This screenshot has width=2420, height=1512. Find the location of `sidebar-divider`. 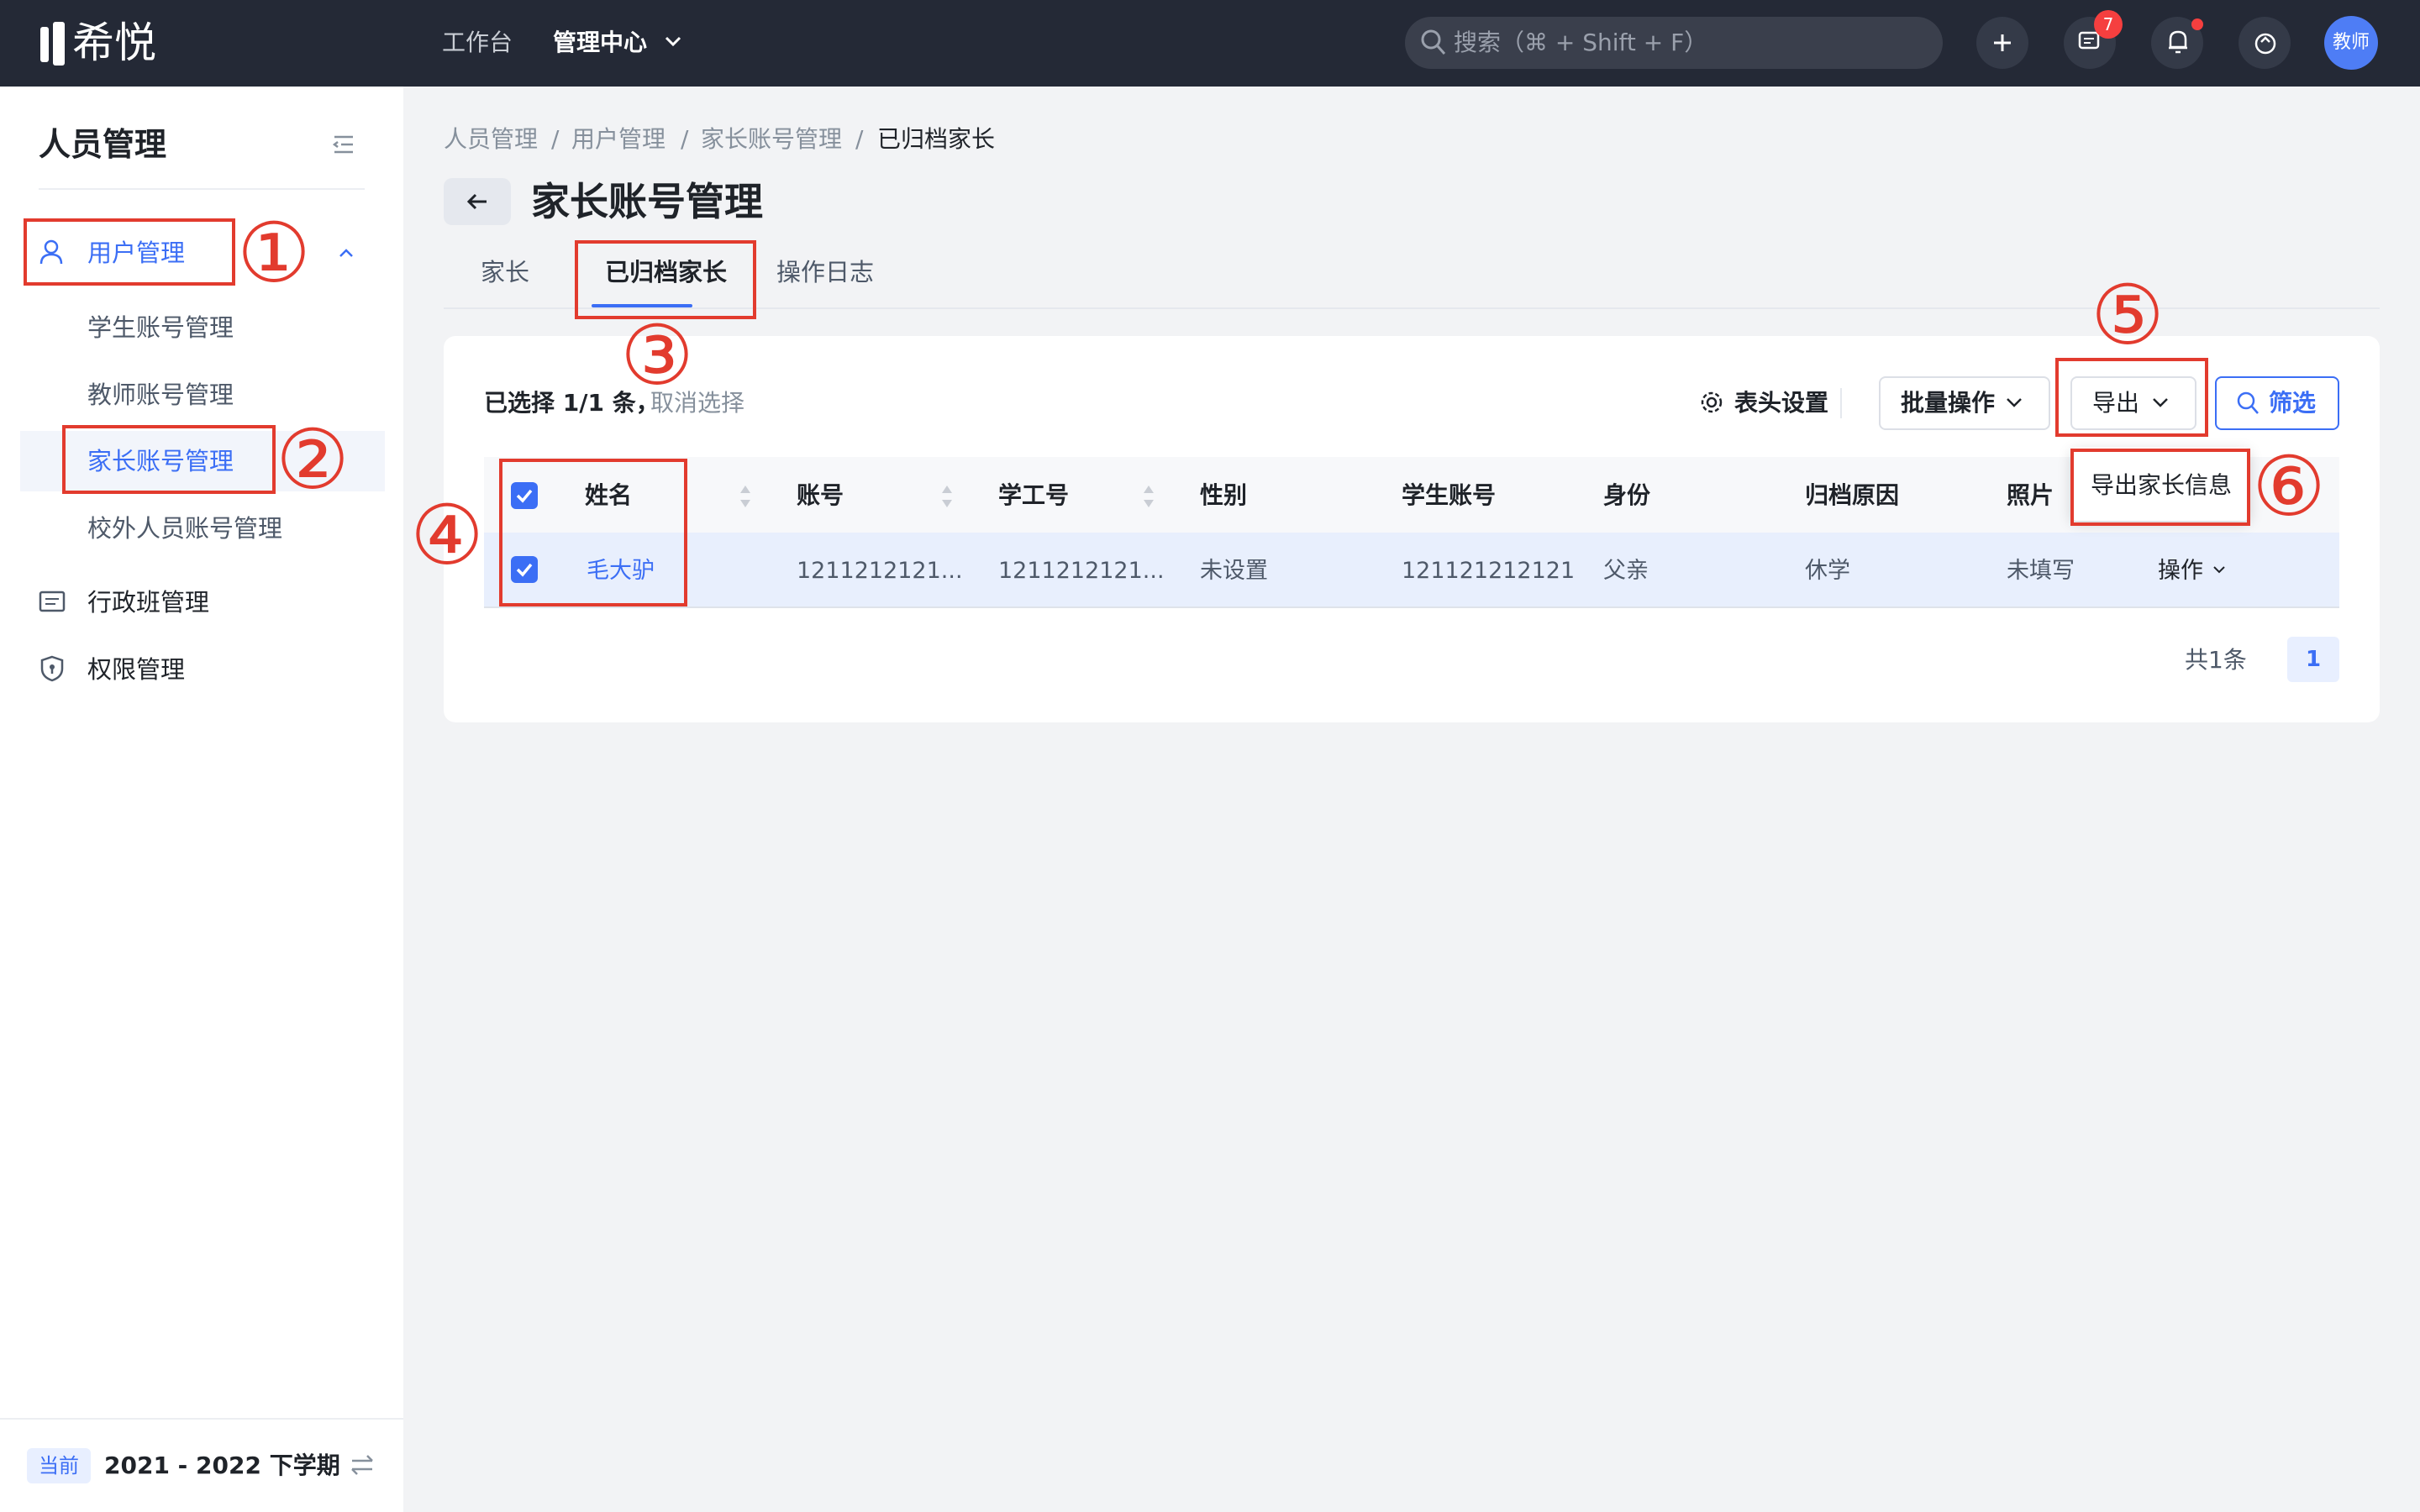

sidebar-divider is located at coordinates (202, 189).